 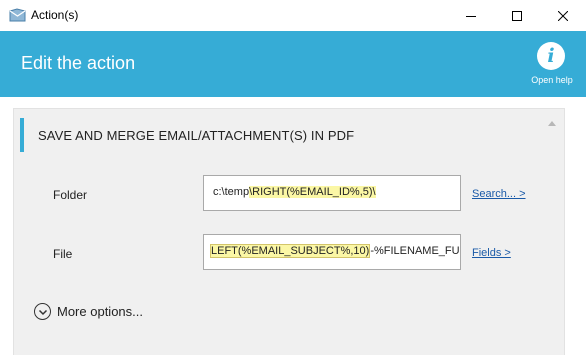 I want to click on minimize-icon, so click(x=471, y=16).